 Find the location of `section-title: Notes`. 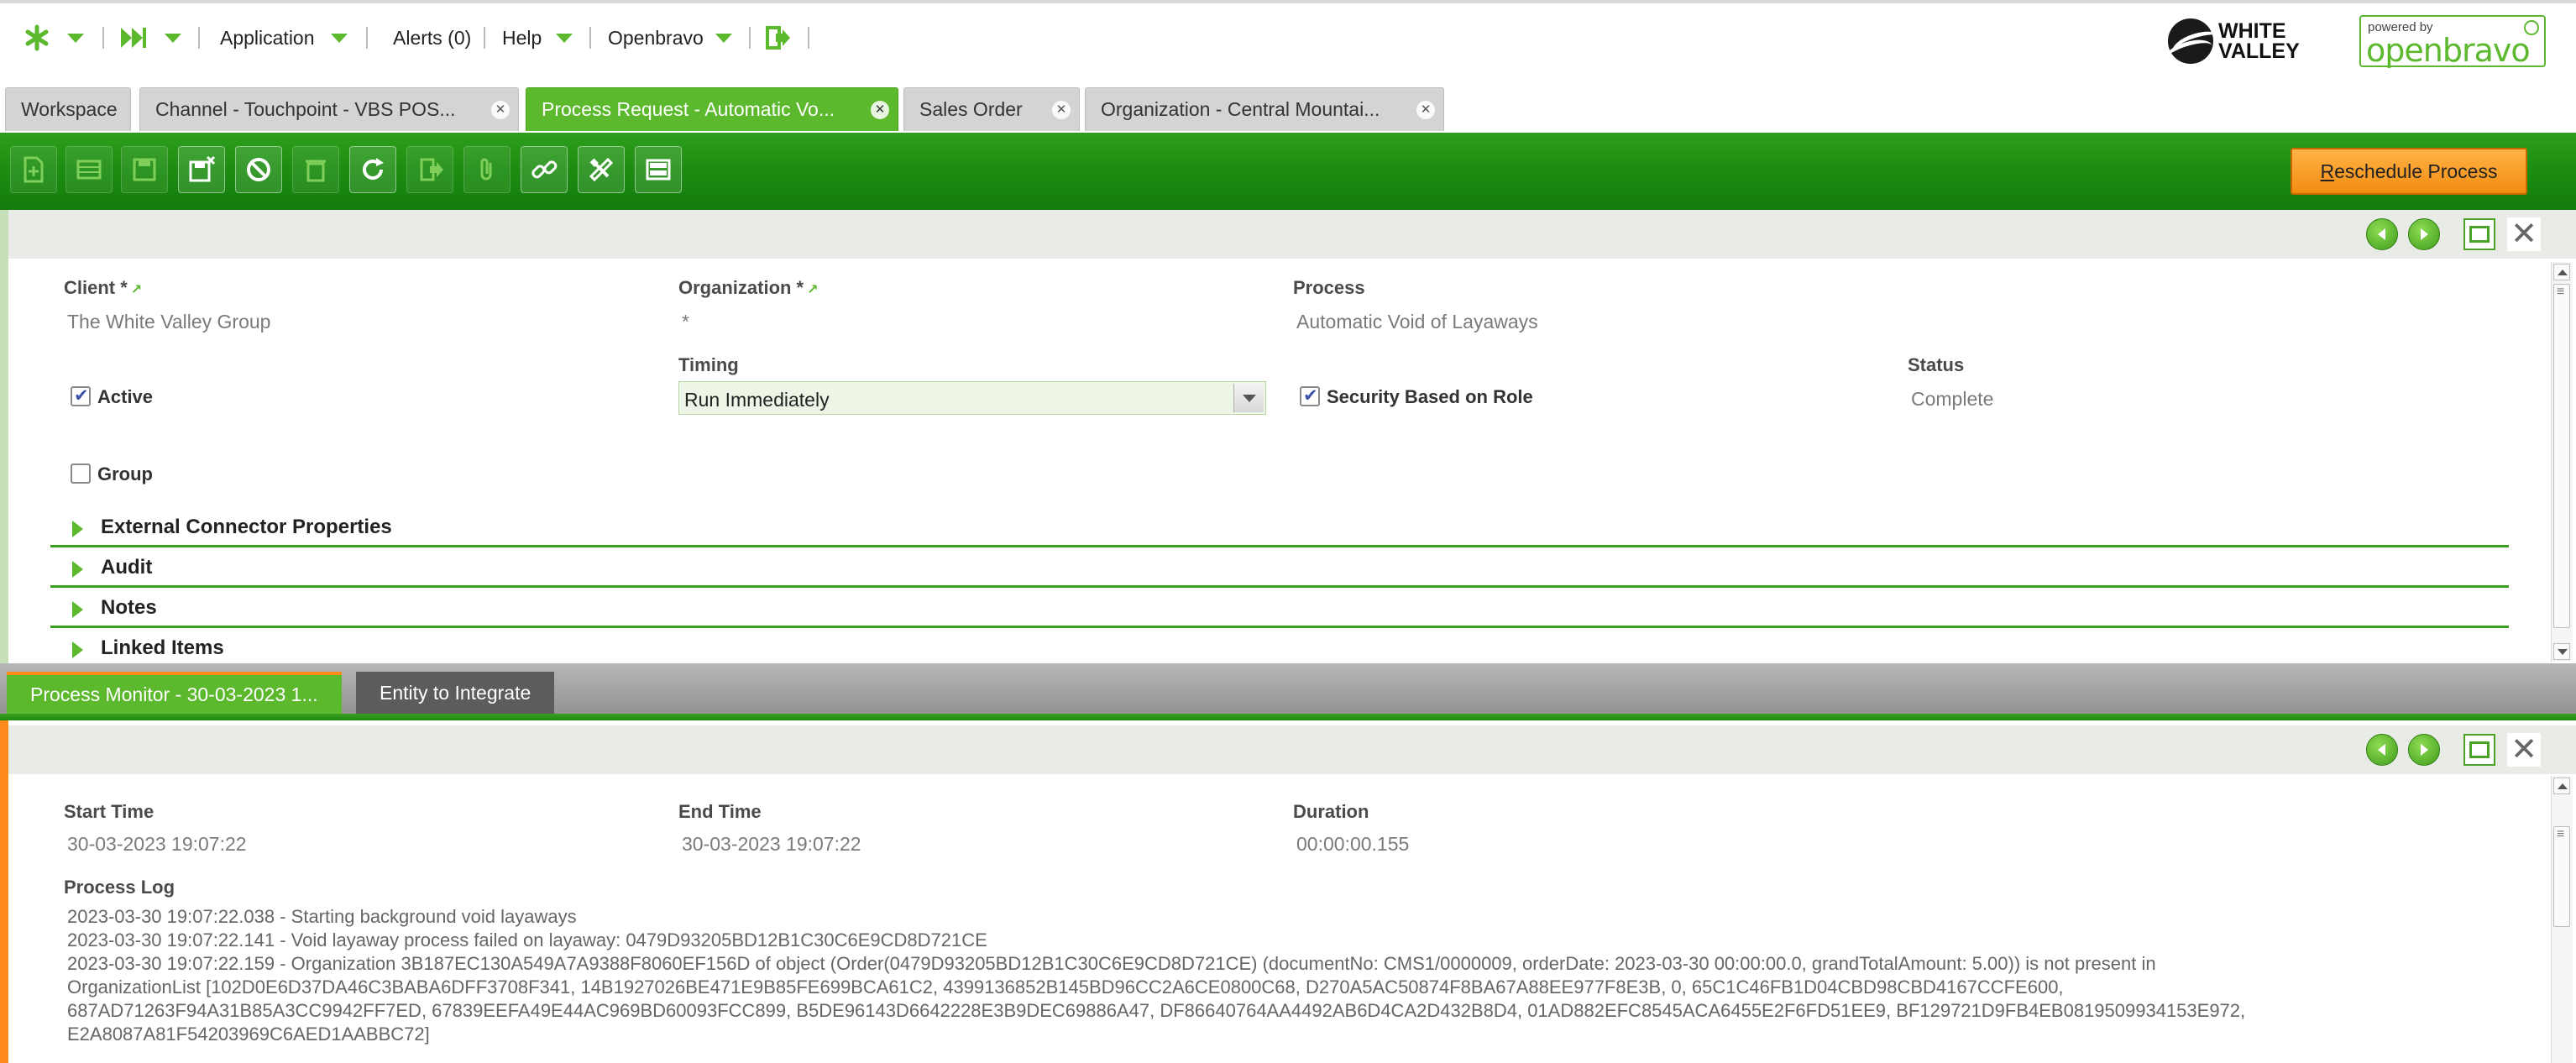

section-title: Notes is located at coordinates (129, 608).